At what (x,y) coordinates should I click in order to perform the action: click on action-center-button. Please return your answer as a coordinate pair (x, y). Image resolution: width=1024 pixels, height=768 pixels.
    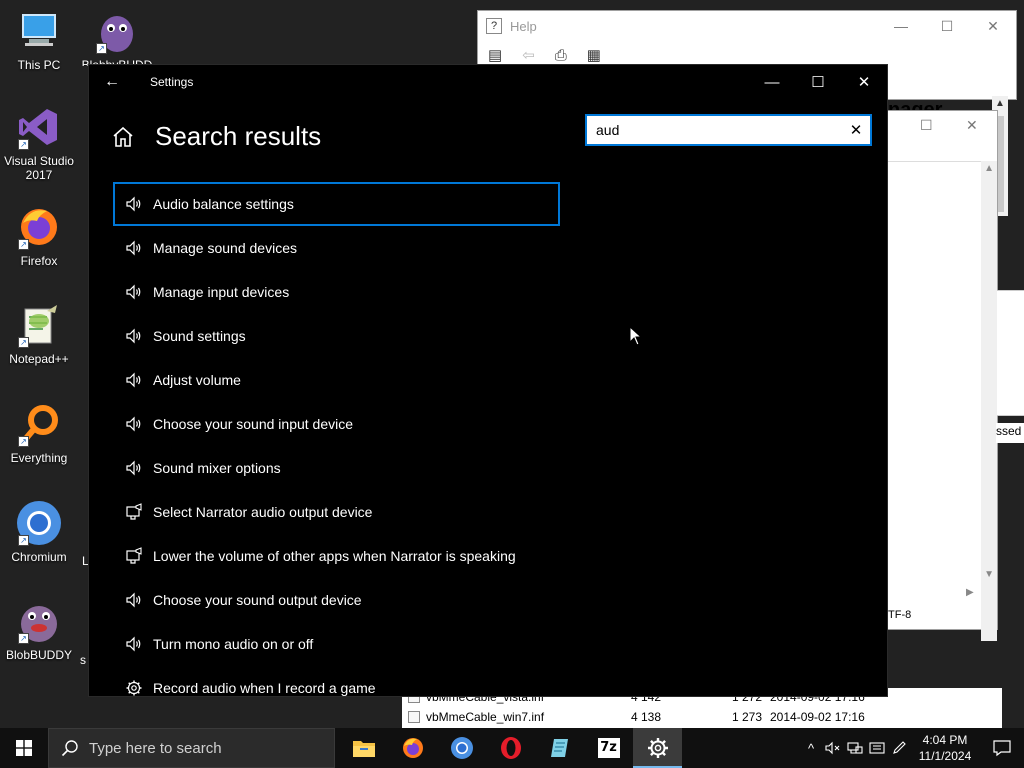
    Looking at the image, I should click on (1002, 748).